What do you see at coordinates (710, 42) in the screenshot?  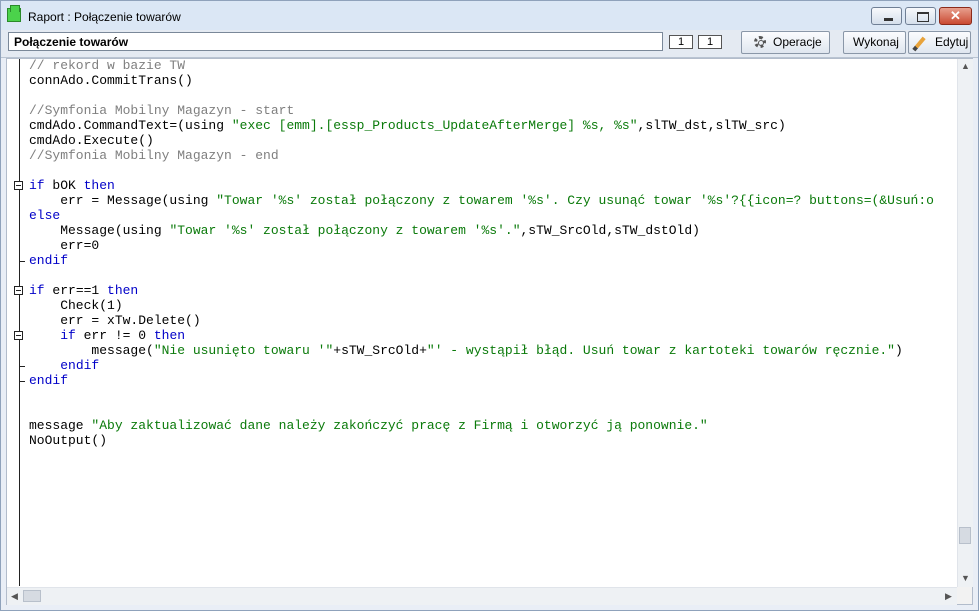 I see `page-total: 1` at bounding box center [710, 42].